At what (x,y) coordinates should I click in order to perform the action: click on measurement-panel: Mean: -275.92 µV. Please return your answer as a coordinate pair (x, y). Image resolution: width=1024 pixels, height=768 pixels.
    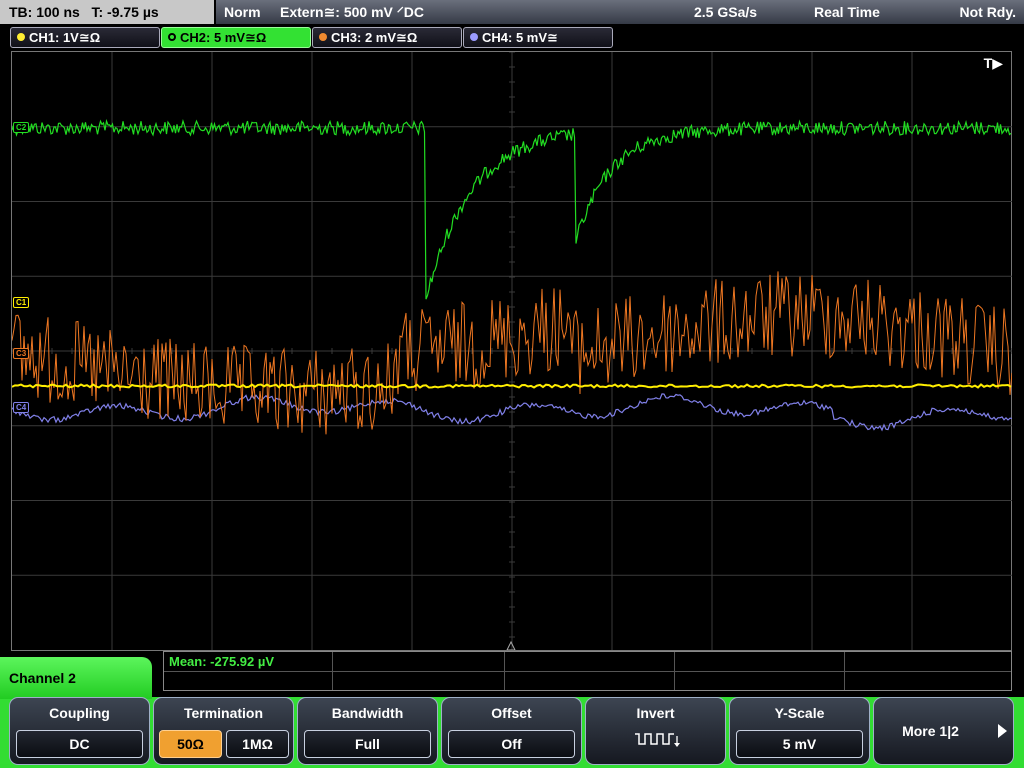
    Looking at the image, I should click on (587, 671).